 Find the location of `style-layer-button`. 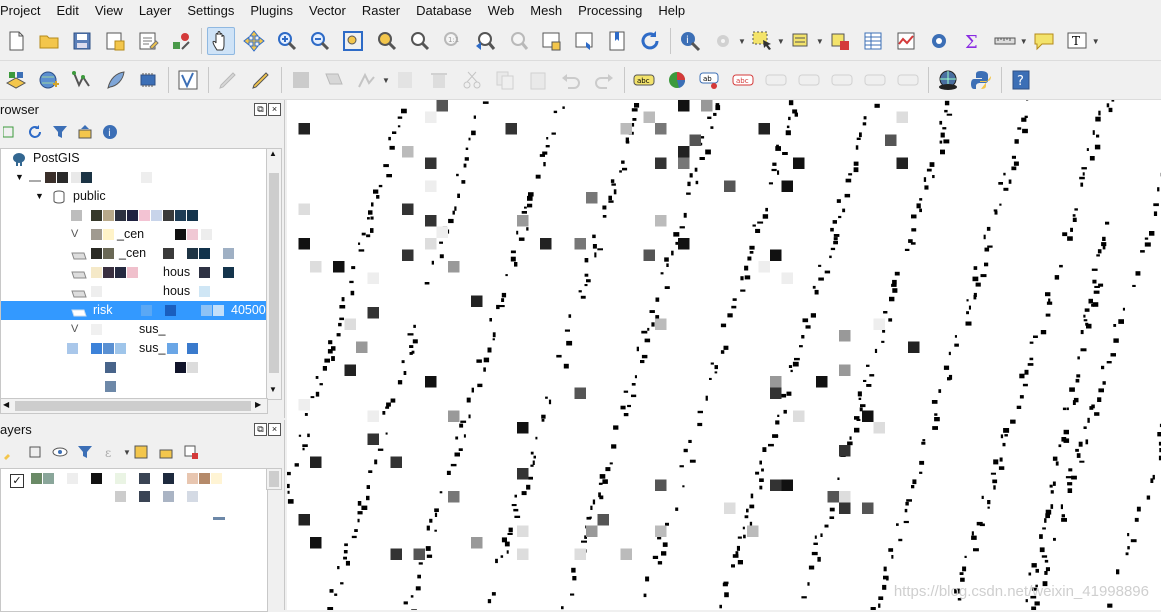

style-layer-button is located at coordinates (10, 452).